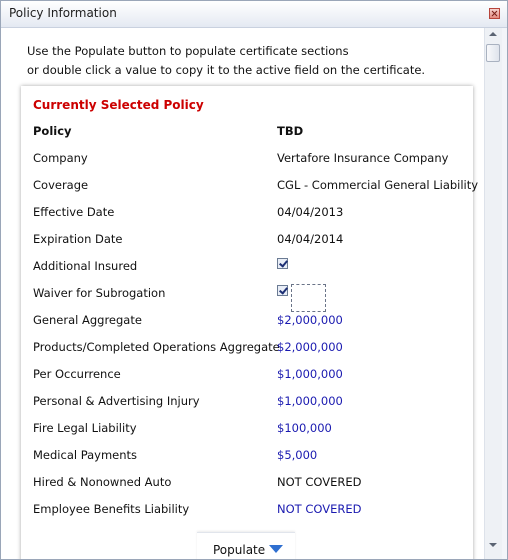  Describe the element at coordinates (85, 266) in the screenshot. I see `row-label: Additional Insured` at that location.